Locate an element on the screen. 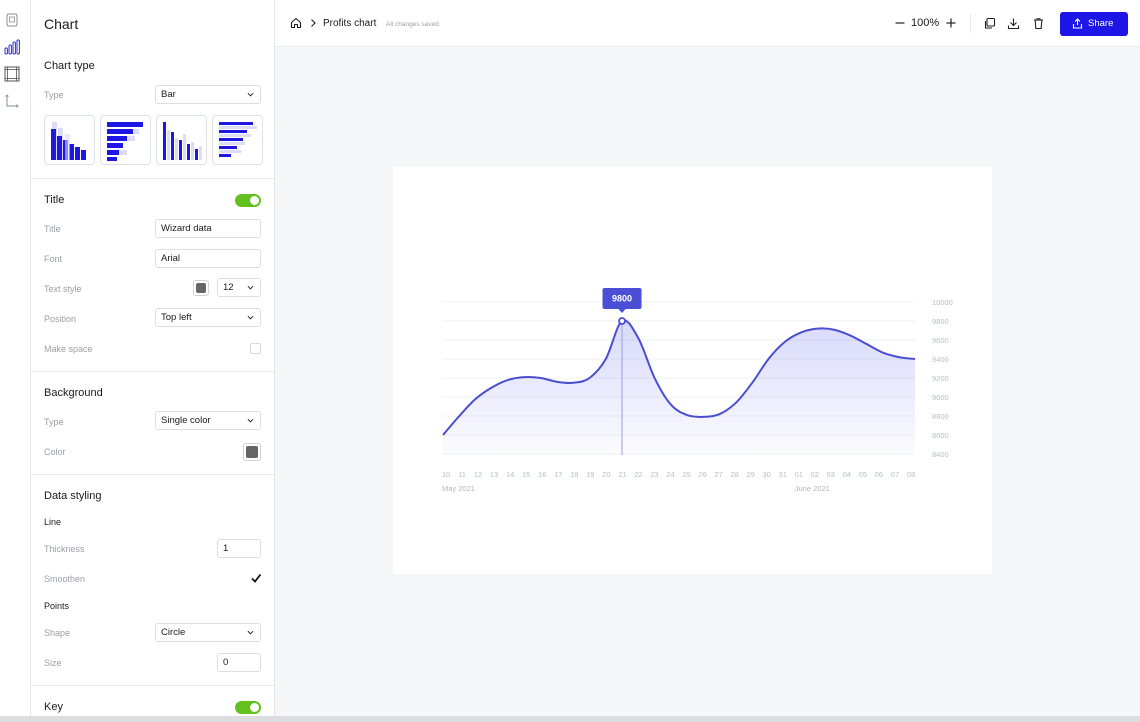 This screenshot has width=1140, height=722. x-tick-label: 04 is located at coordinates (847, 474).